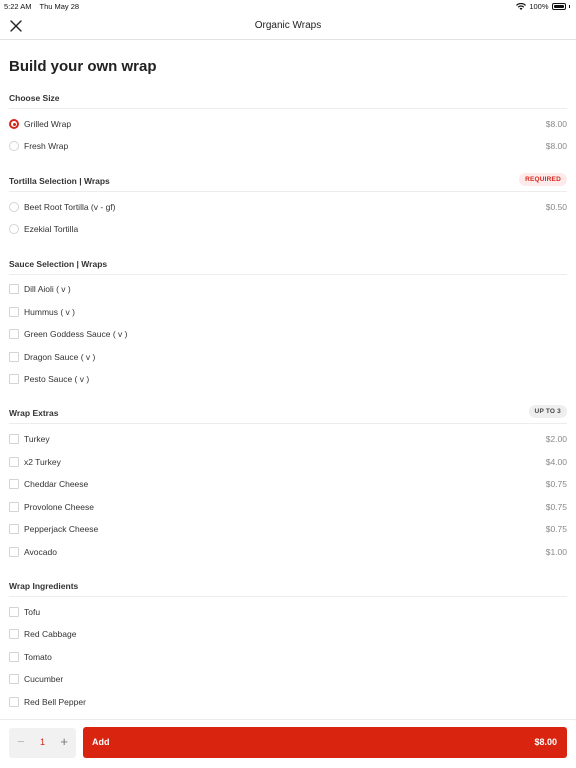 Image resolution: width=576 pixels, height=768 pixels. Describe the element at coordinates (60, 357) in the screenshot. I see `option-label: Dragon Sauce ( v )` at that location.